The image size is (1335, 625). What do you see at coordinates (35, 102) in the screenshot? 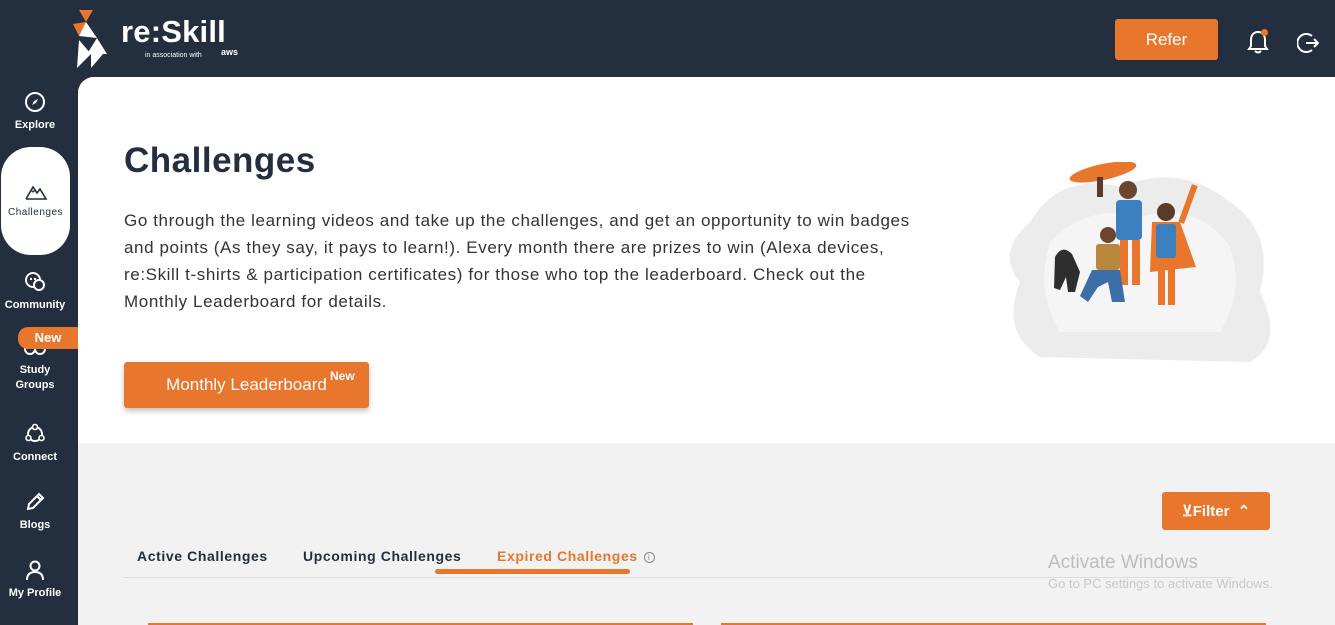
I see `compass-icon` at bounding box center [35, 102].